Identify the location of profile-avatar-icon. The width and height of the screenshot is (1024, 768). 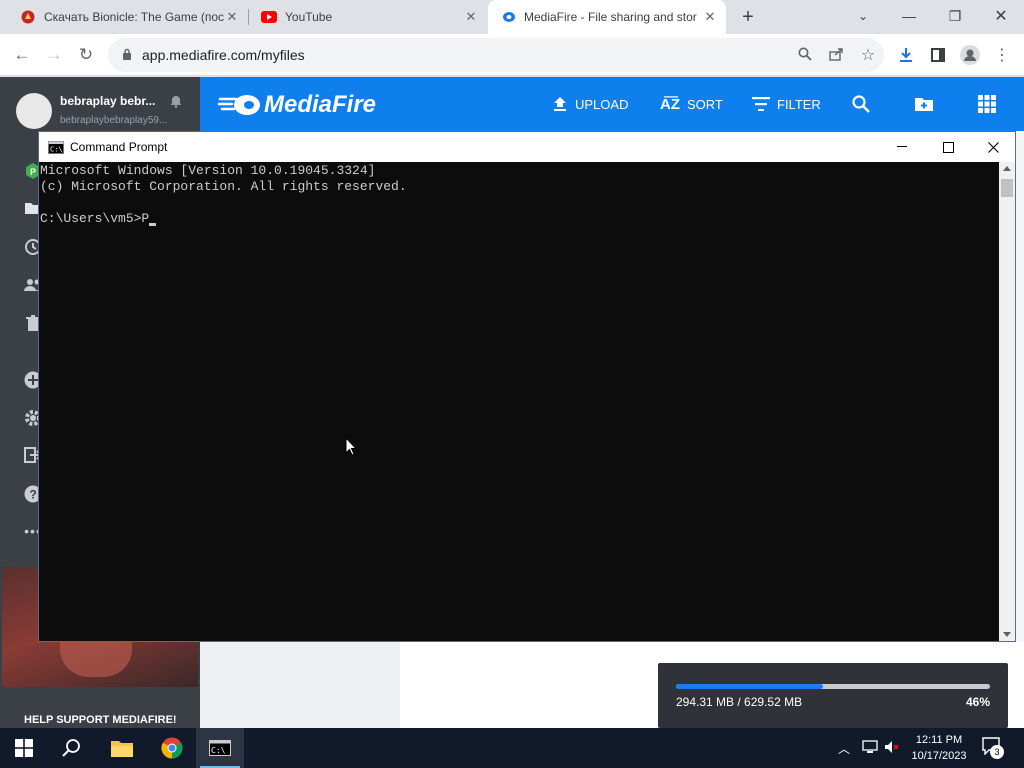
(970, 55).